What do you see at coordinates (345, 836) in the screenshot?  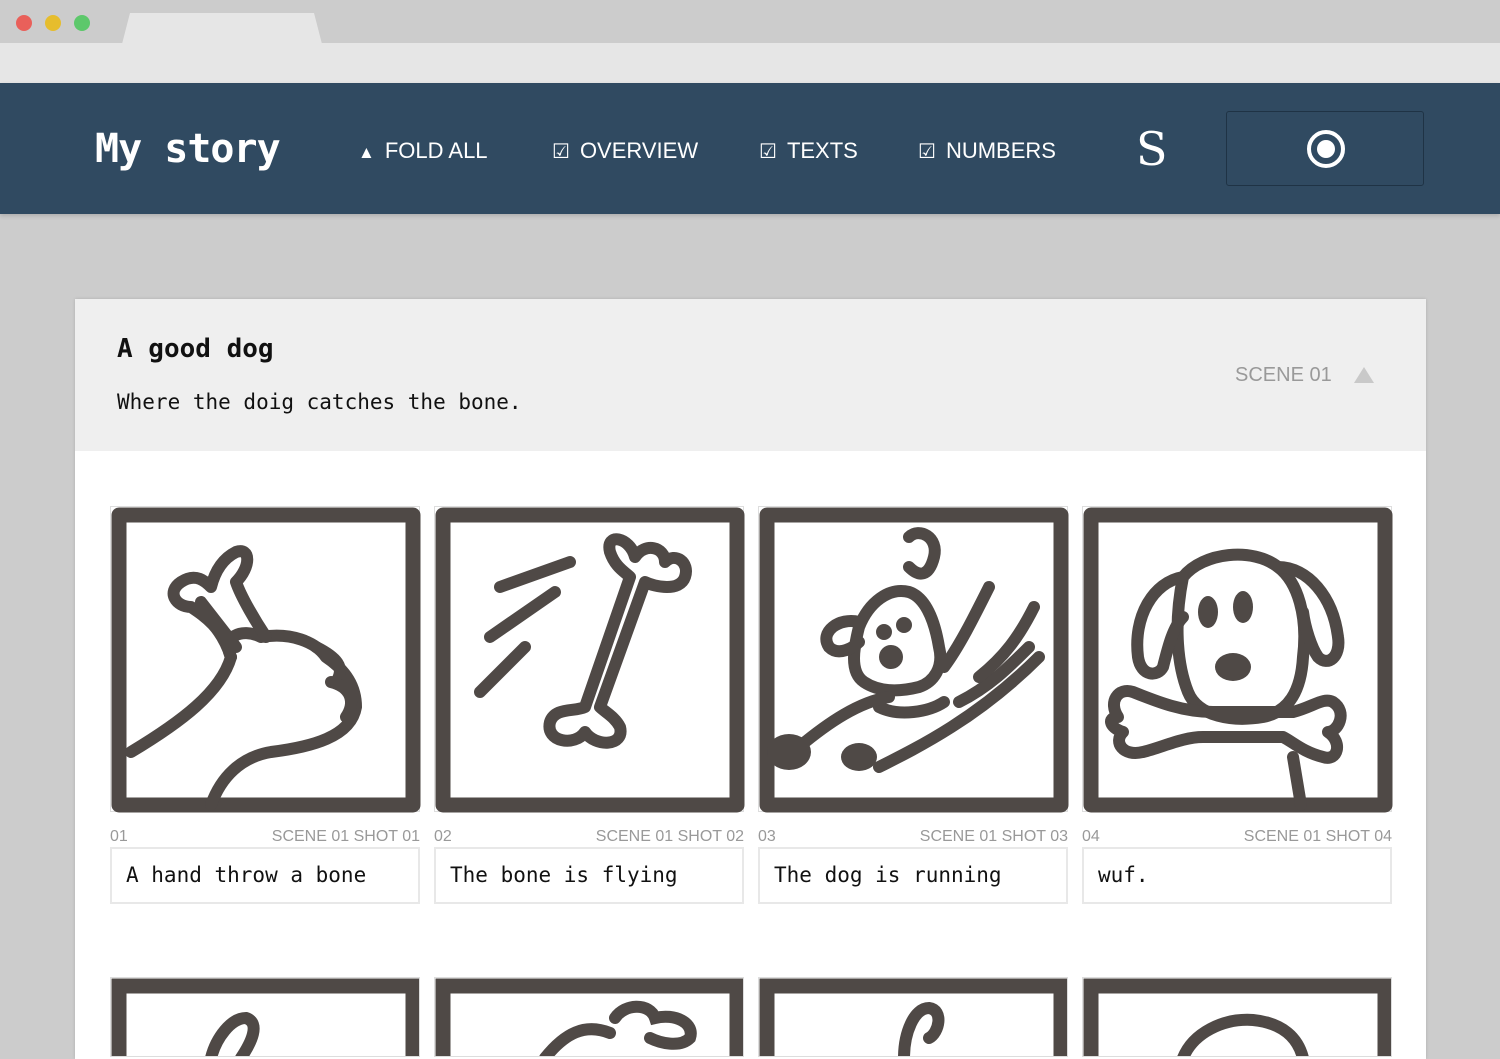 I see `shot-label: SCENE 01 SHOT 01` at bounding box center [345, 836].